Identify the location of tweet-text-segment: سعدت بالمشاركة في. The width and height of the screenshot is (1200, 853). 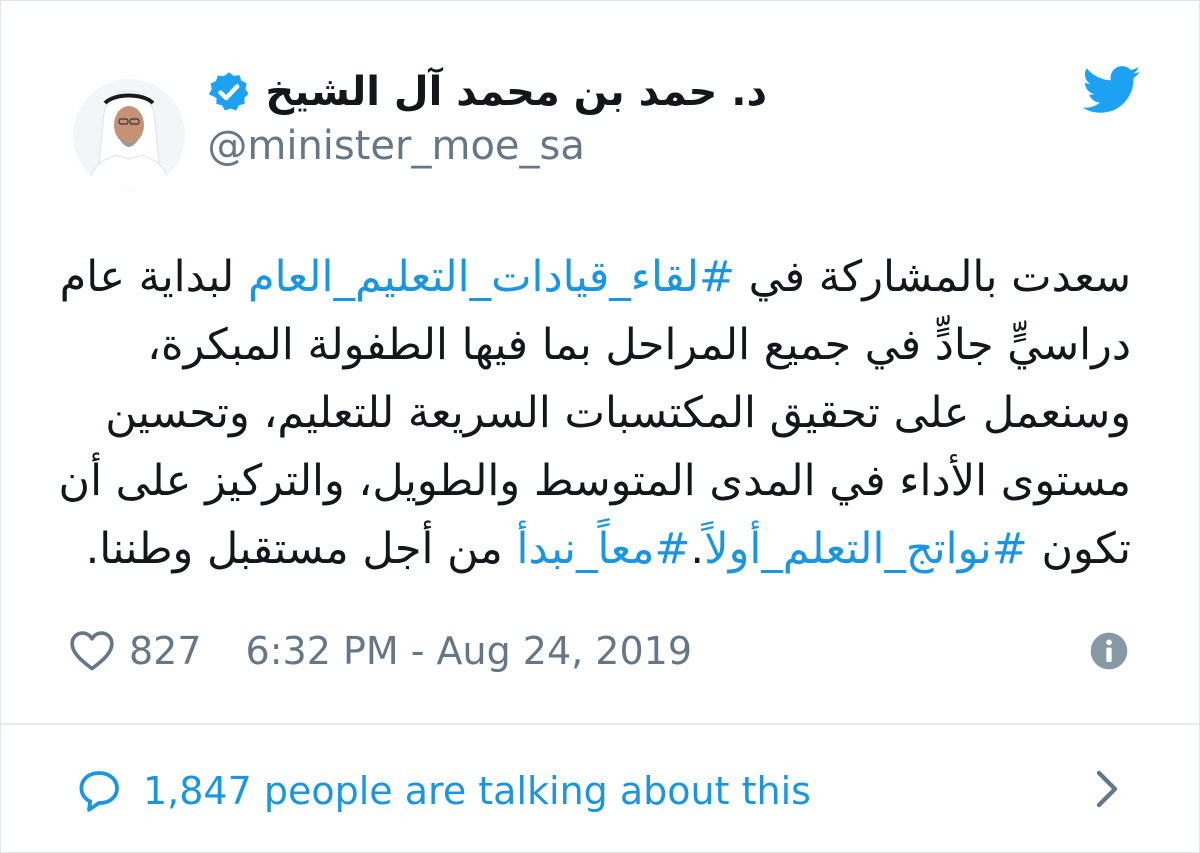
(932, 277).